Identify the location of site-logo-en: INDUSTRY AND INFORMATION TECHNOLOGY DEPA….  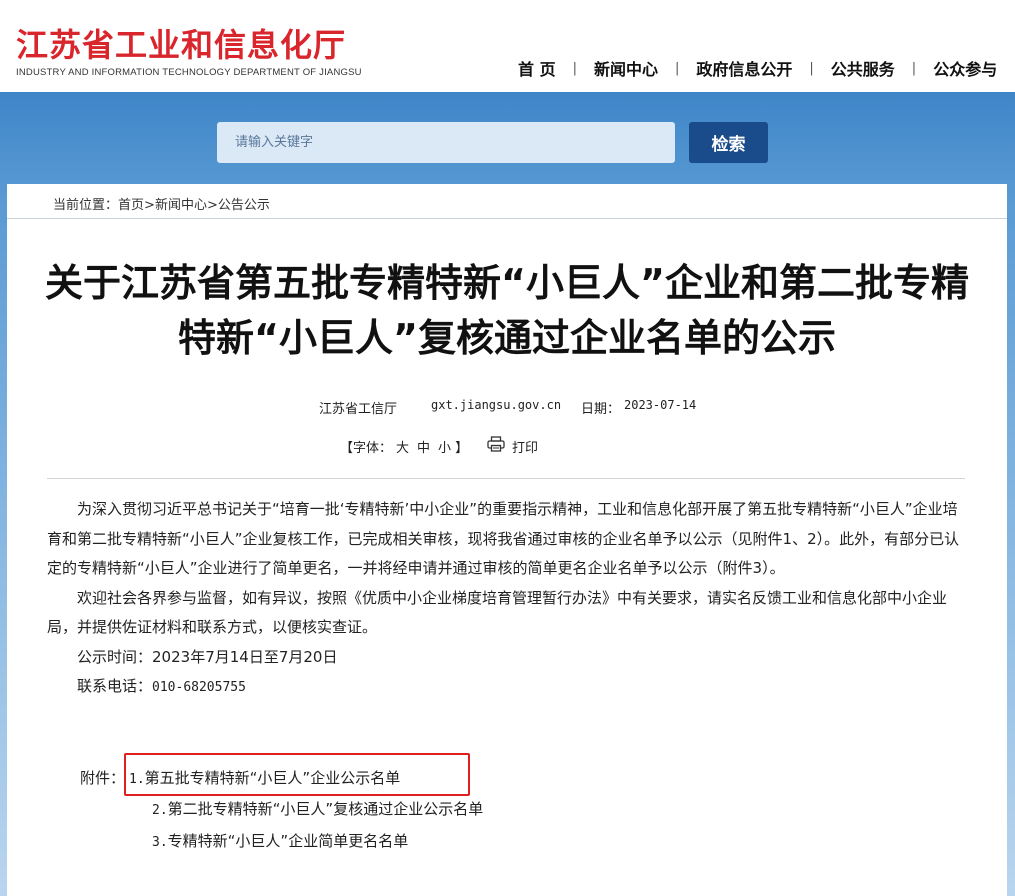
(189, 72).